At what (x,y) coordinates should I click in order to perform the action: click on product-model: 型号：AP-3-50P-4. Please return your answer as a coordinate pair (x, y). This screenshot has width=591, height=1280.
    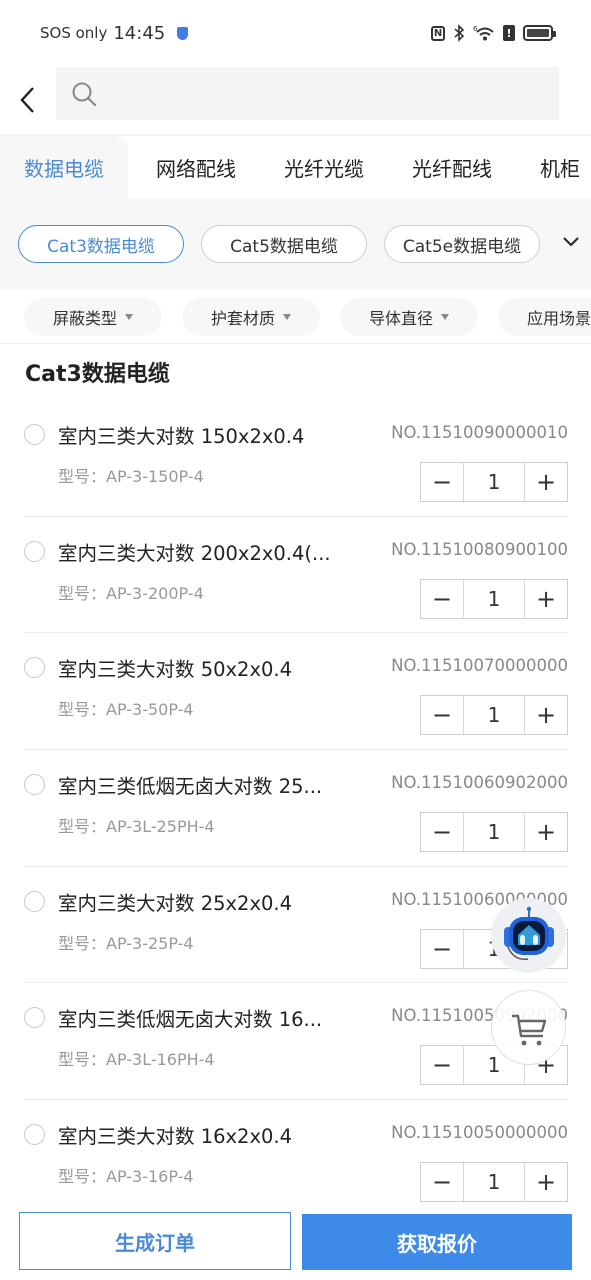
    Looking at the image, I should click on (126, 710).